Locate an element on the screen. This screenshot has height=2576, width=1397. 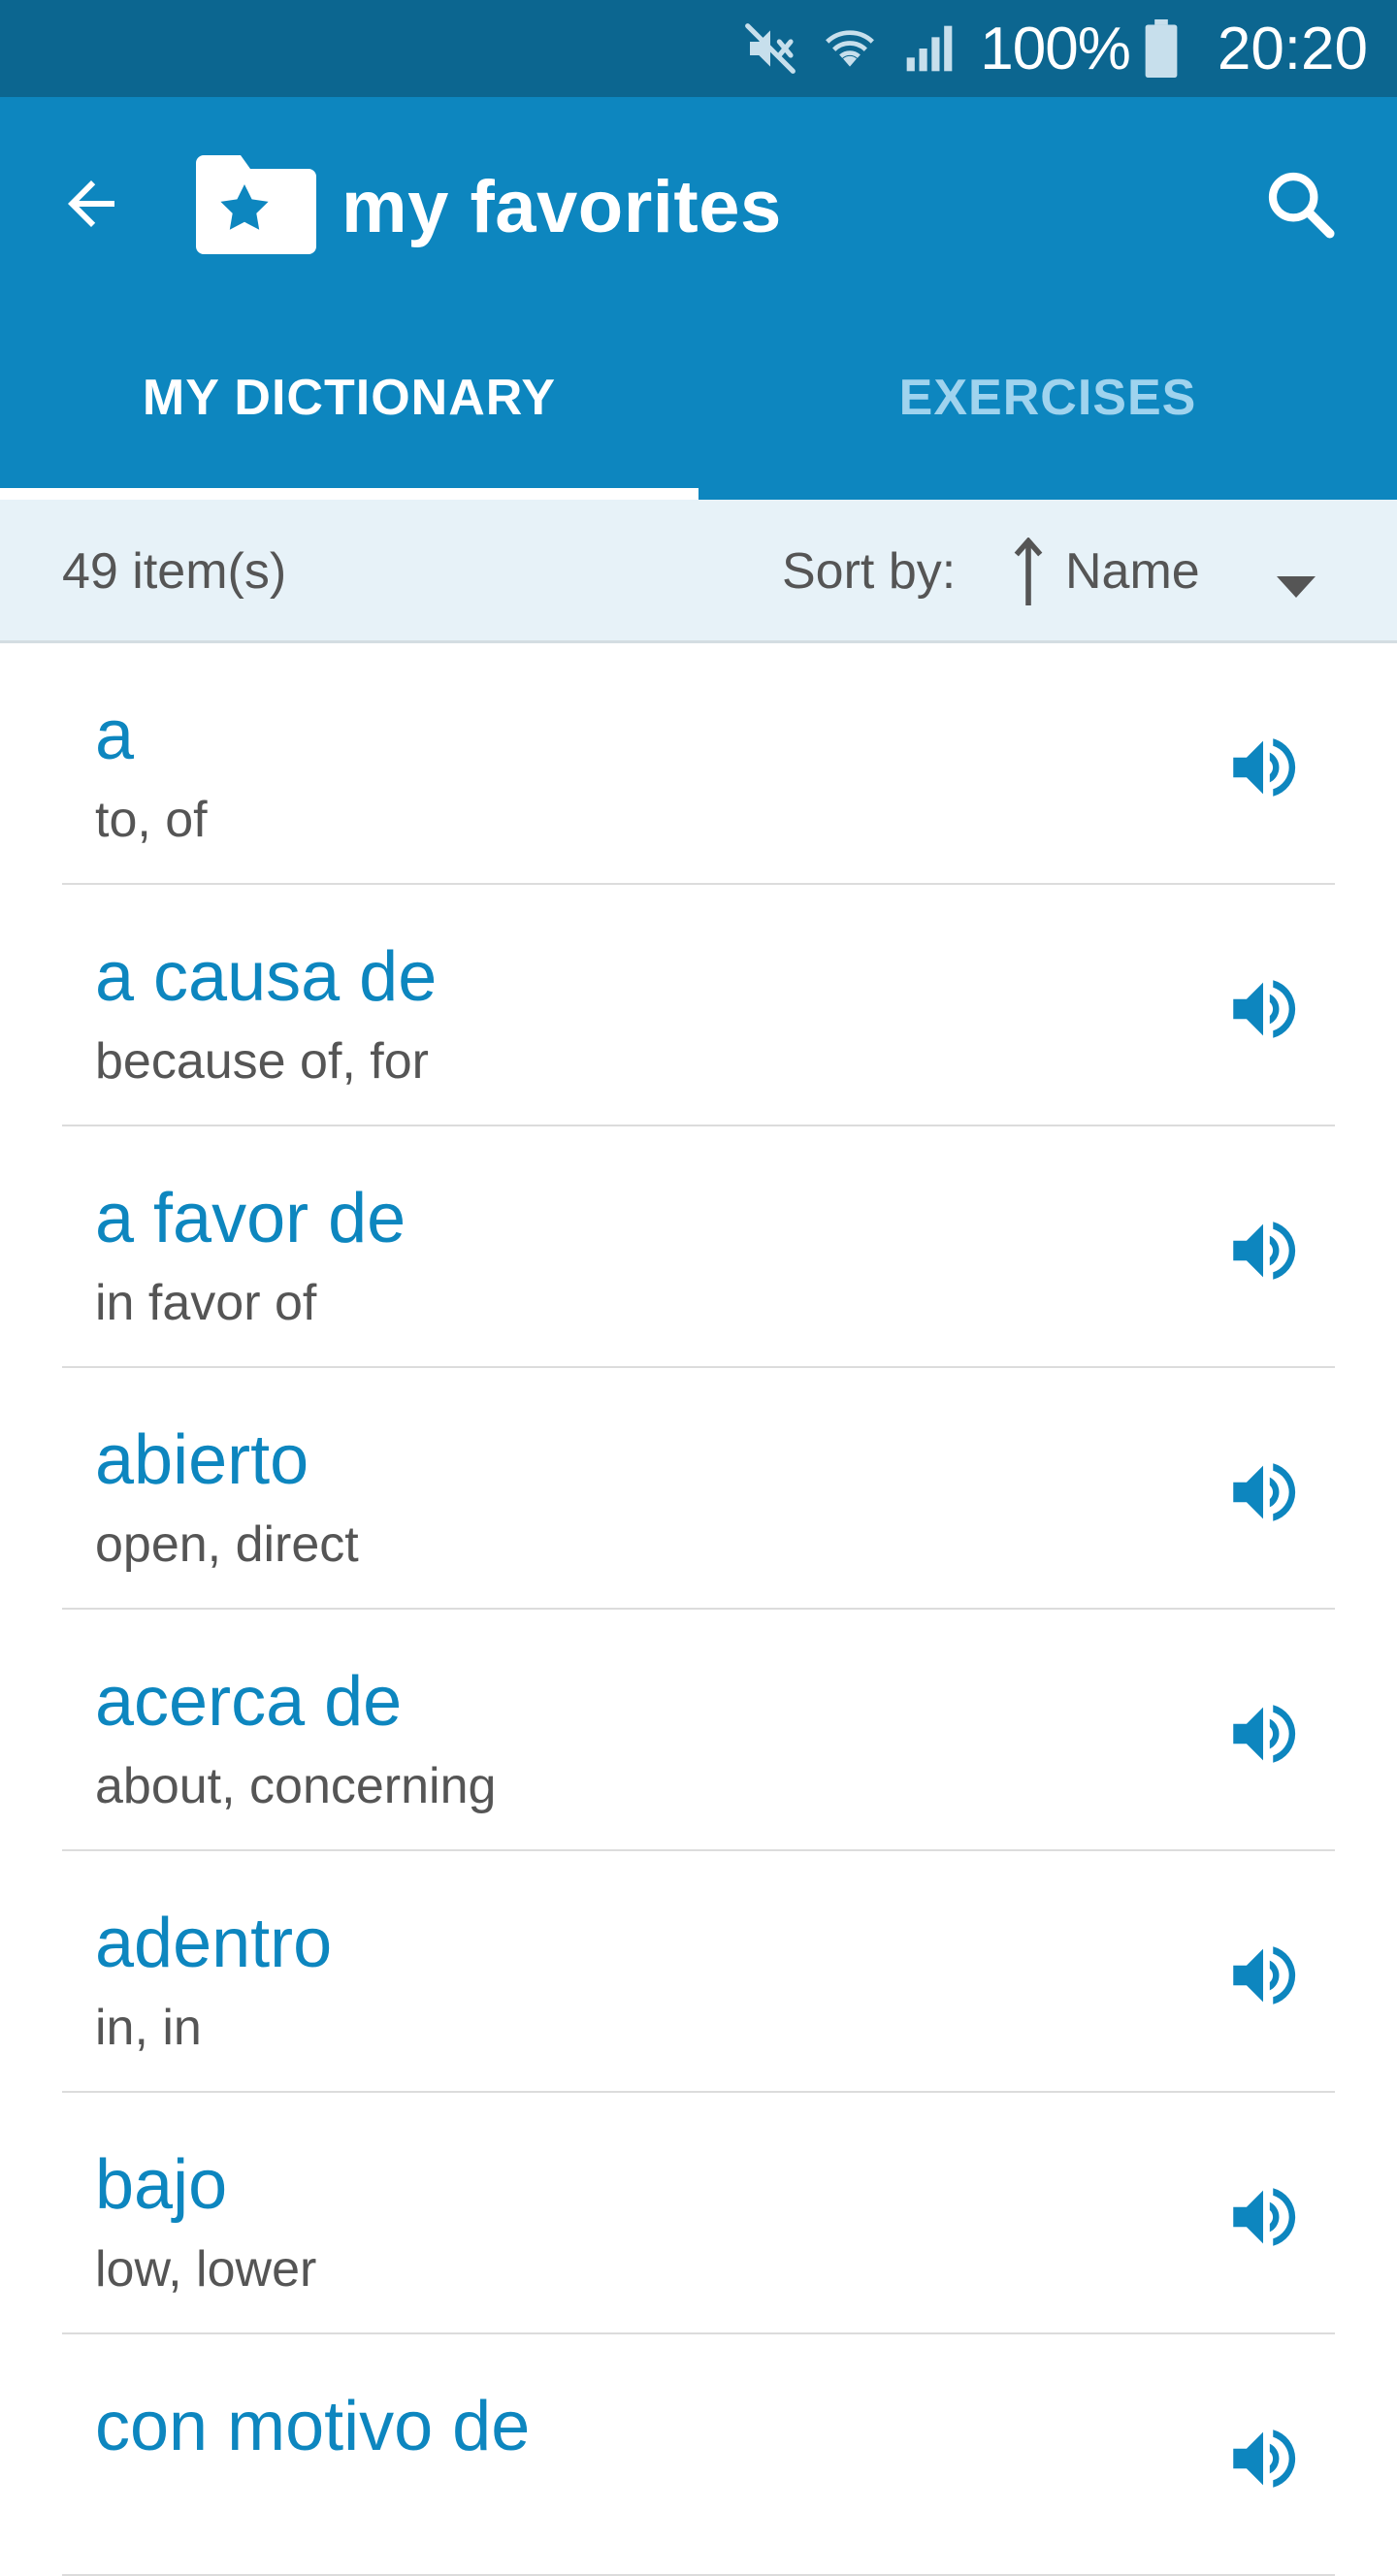
list-item: a favor de in favor of is located at coordinates (698, 1247).